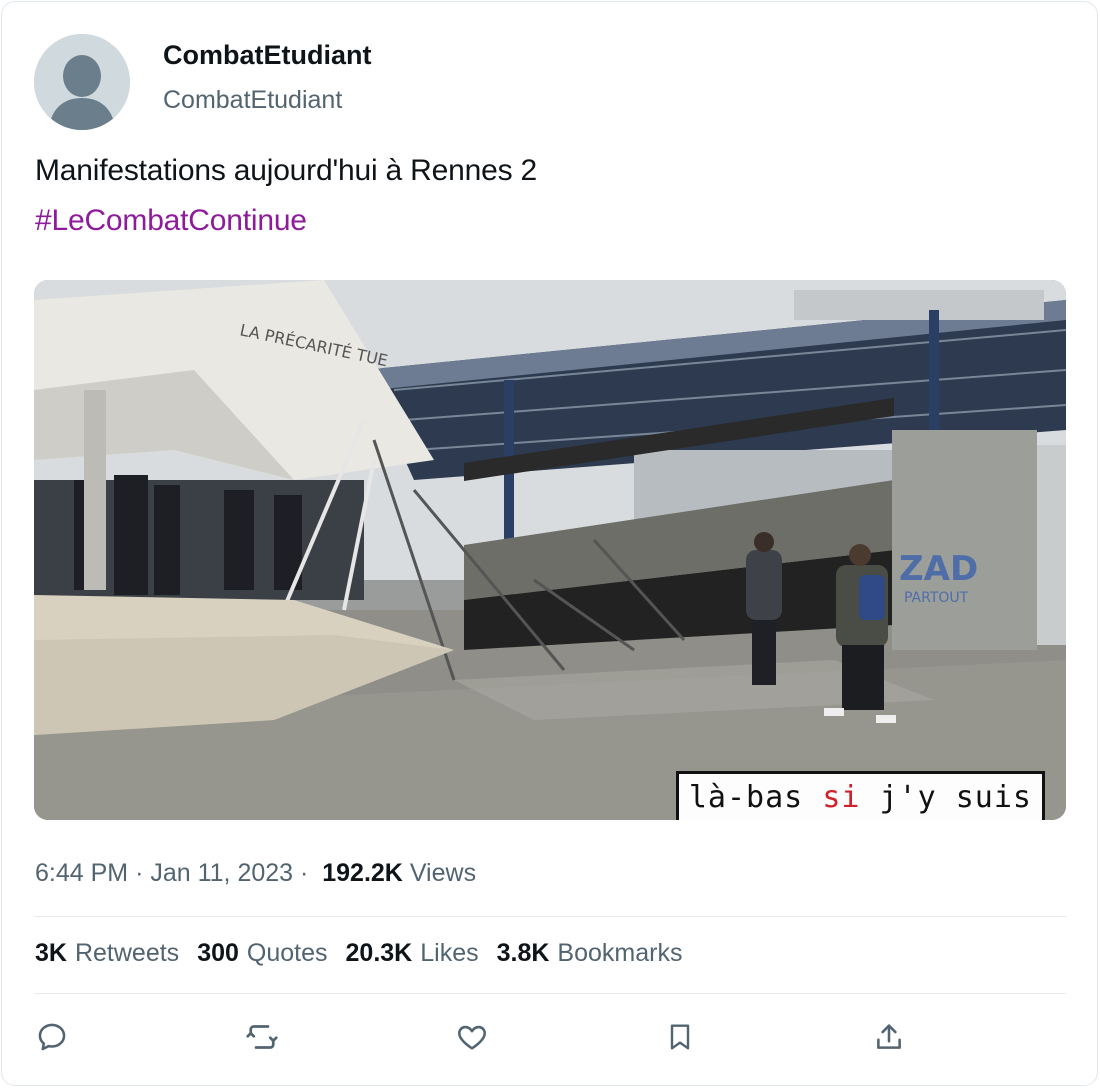  I want to click on stat-likes: 20.3K Likes, so click(412, 953).